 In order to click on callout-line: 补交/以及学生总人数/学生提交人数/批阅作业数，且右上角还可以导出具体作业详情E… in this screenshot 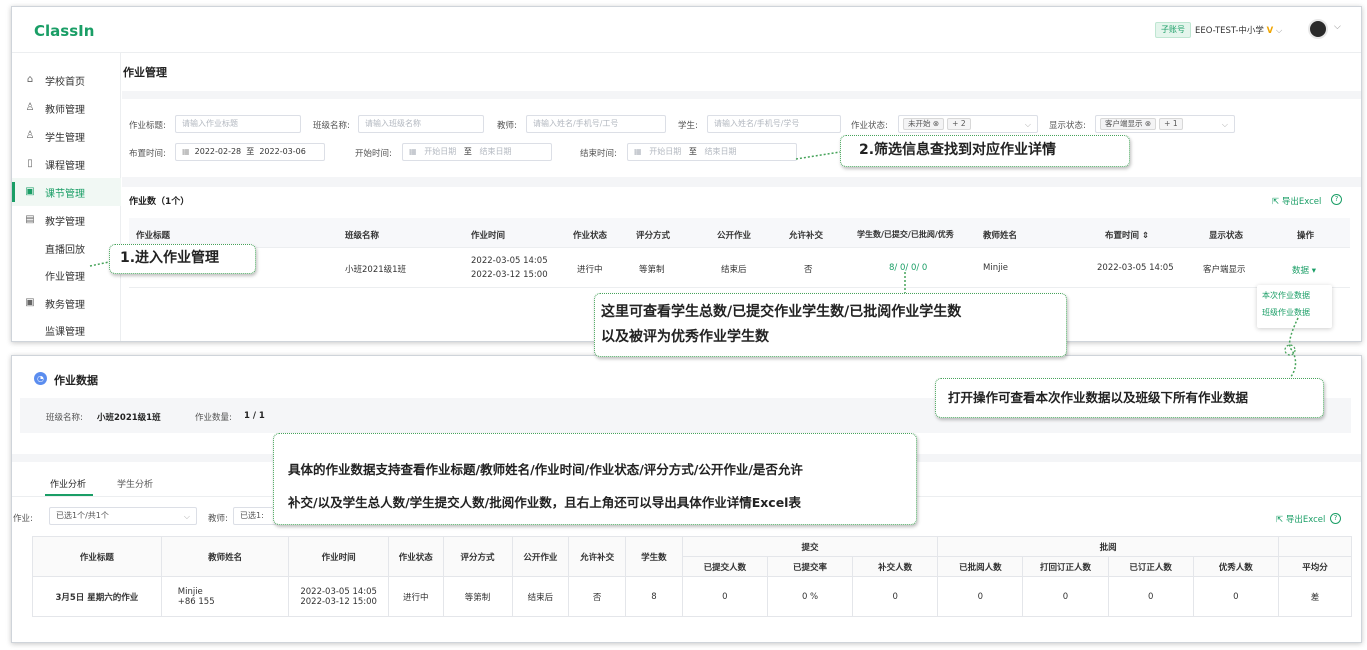, I will do `click(544, 502)`.